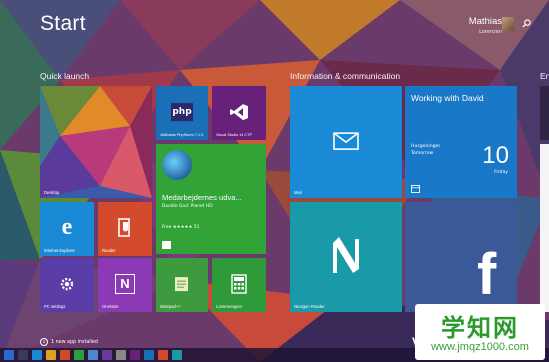 The height and width of the screenshot is (362, 549). I want to click on start-button-icon, so click(9, 355).